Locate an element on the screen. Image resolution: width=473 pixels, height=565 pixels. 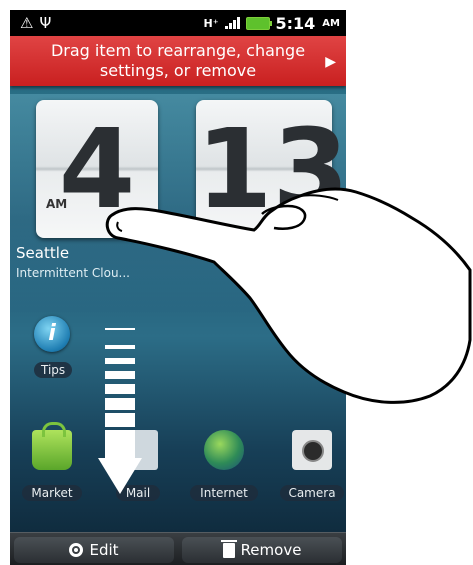
edit-label: Edit is located at coordinates (104, 550).